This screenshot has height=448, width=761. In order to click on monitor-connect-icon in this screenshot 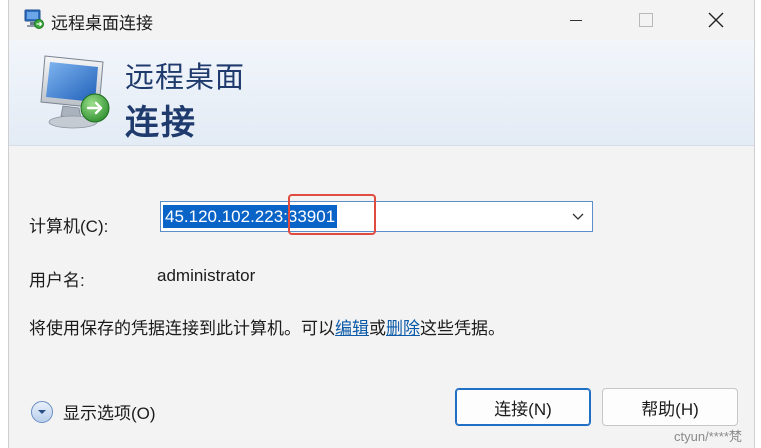, I will do `click(75, 92)`.